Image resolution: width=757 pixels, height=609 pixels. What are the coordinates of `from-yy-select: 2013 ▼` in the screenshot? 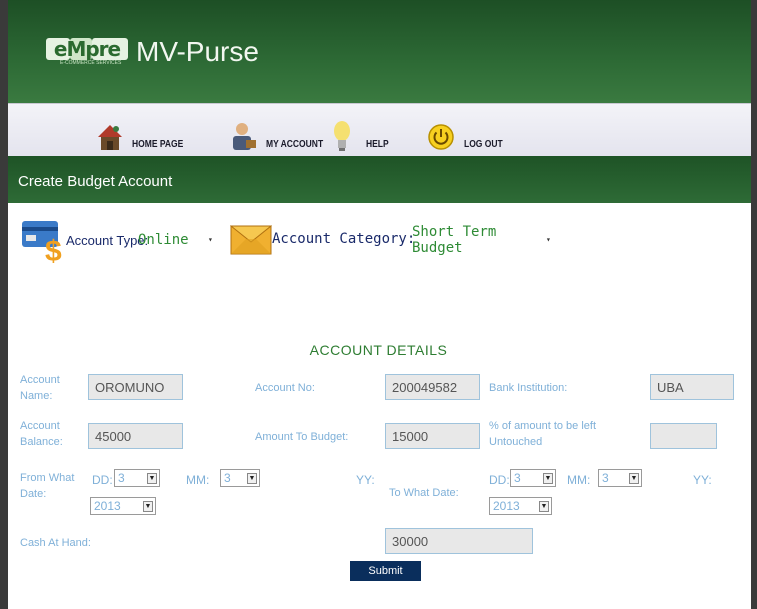 It's located at (123, 506).